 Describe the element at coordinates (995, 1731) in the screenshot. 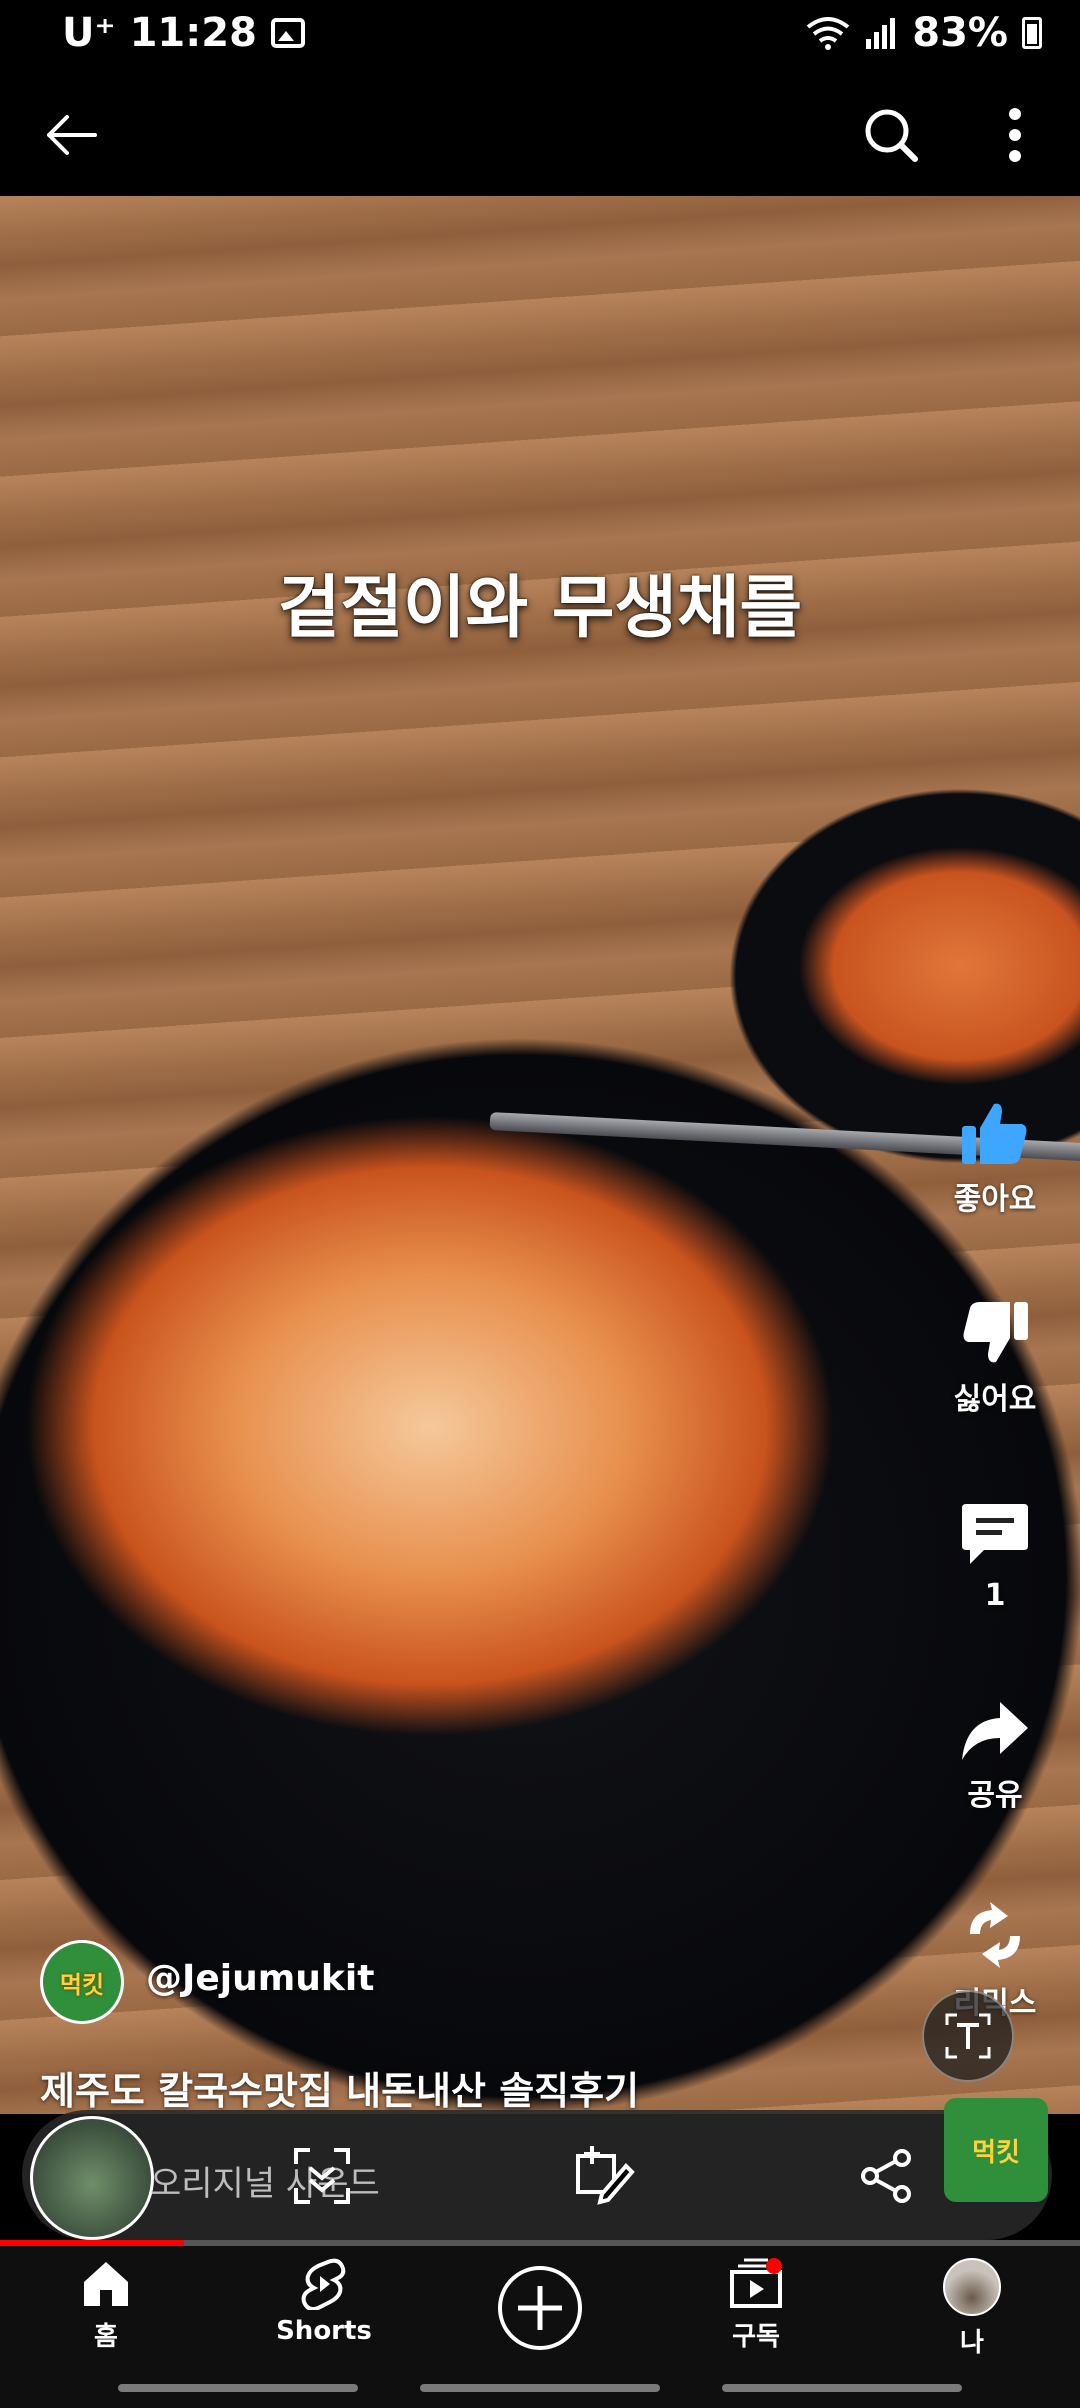

I see `share-arrow-icon` at that location.